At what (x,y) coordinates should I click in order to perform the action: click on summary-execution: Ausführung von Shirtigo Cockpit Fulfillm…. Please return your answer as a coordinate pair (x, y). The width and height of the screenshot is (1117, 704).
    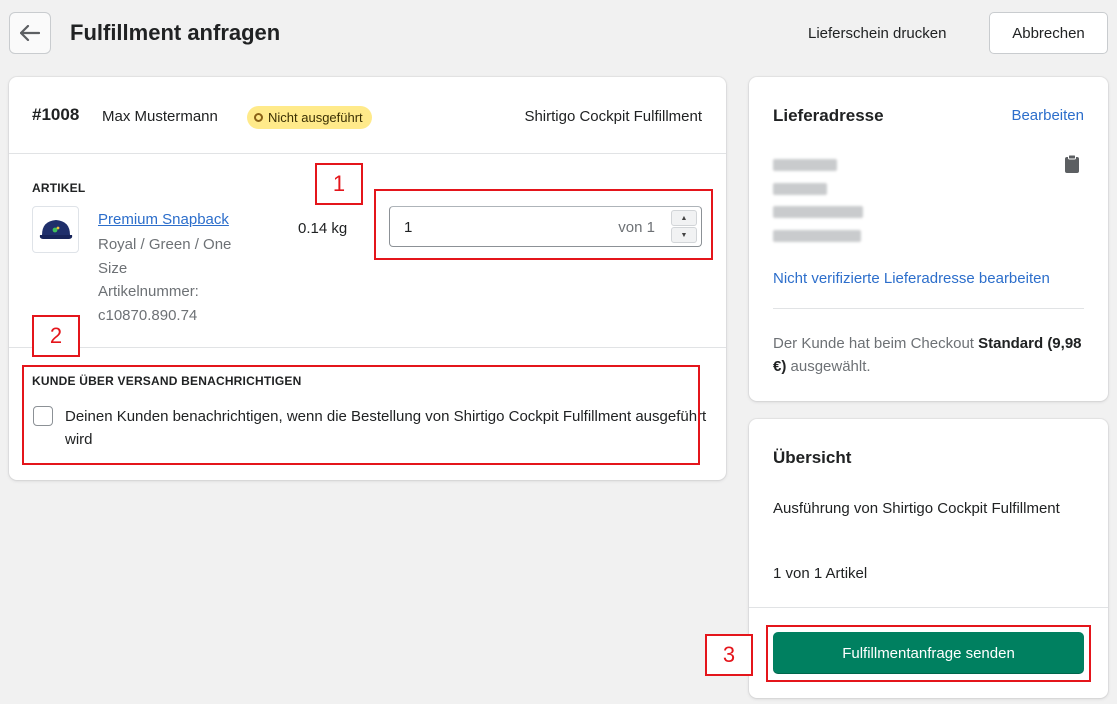
    Looking at the image, I should click on (916, 508).